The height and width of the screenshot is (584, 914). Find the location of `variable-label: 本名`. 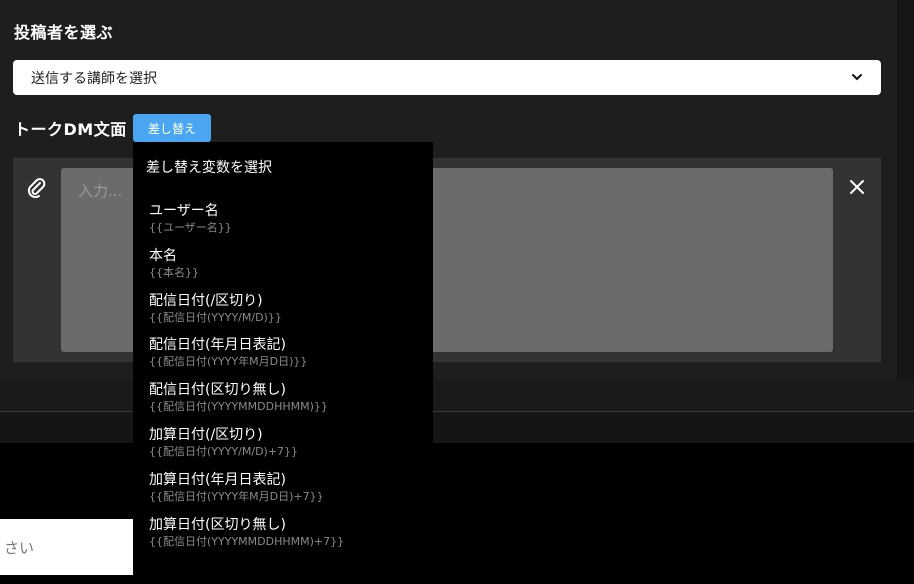

variable-label: 本名 is located at coordinates (163, 255).